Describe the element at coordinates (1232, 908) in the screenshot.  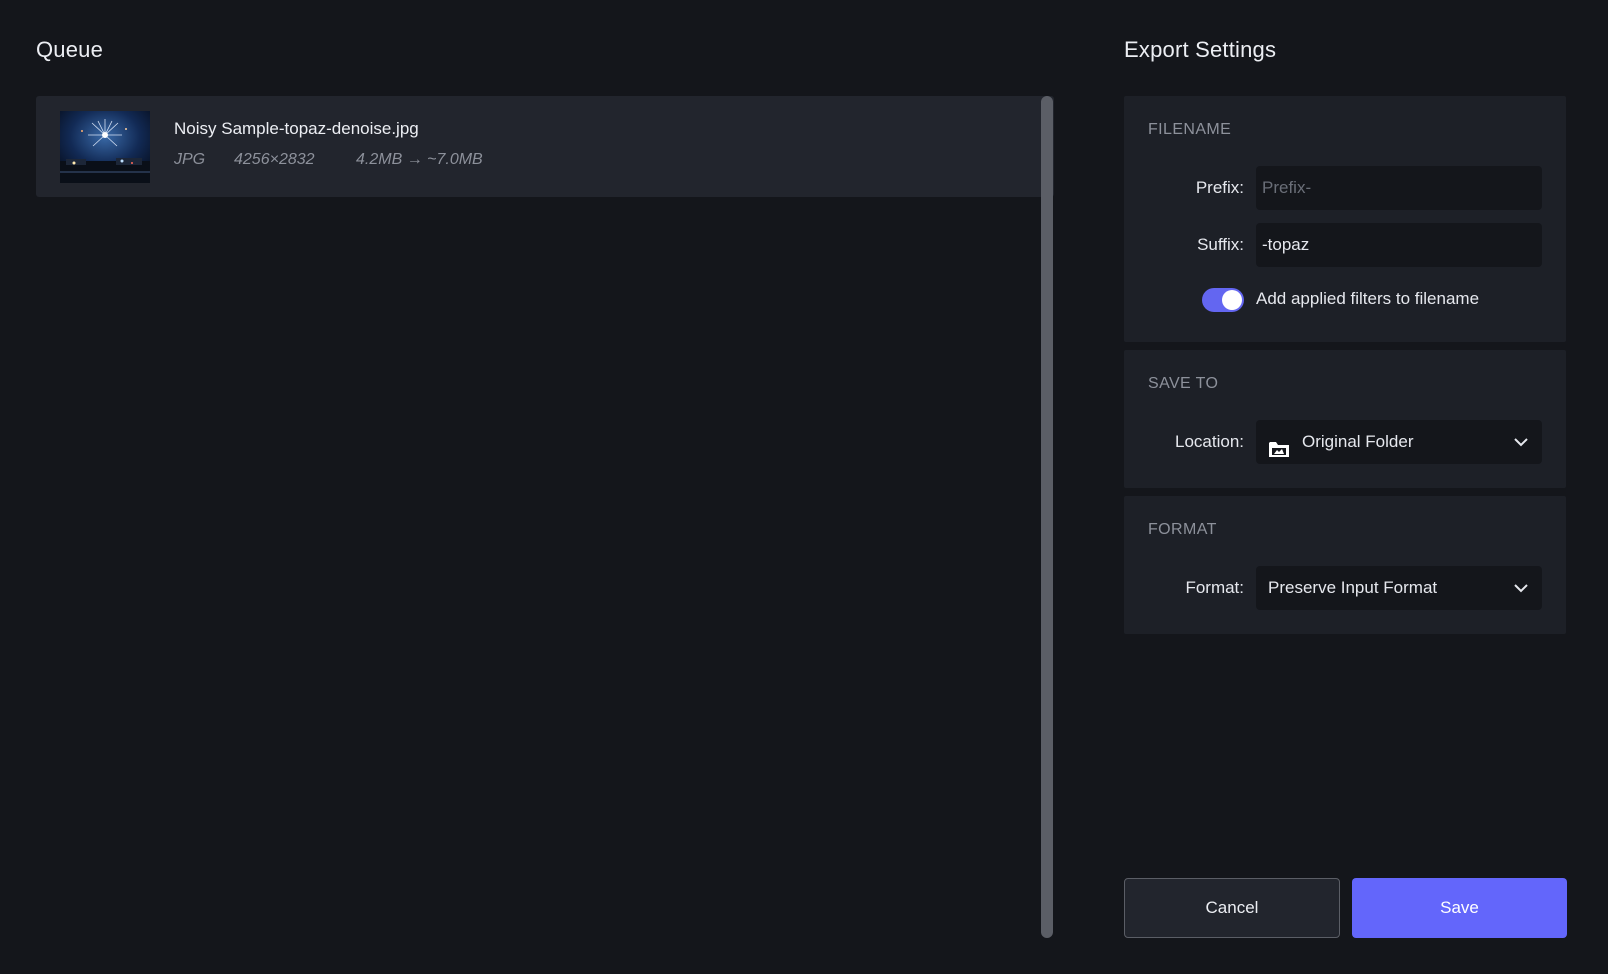
I see `cancel-button: Cancel` at that location.